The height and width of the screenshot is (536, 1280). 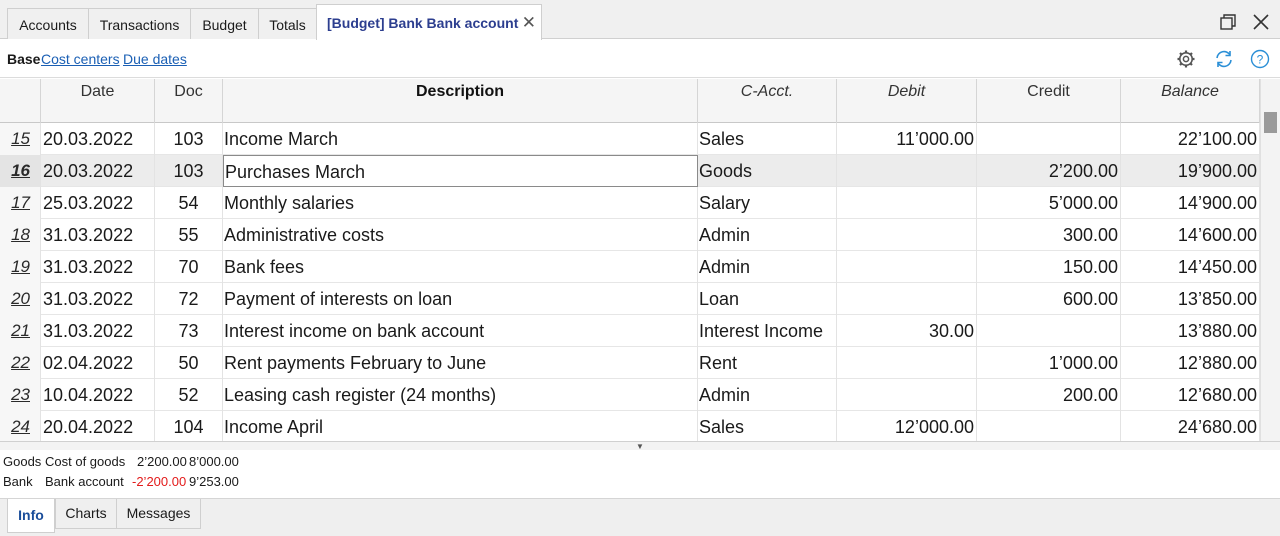 I want to click on description-cell: Leasing cash register (24 months), so click(x=460, y=395).